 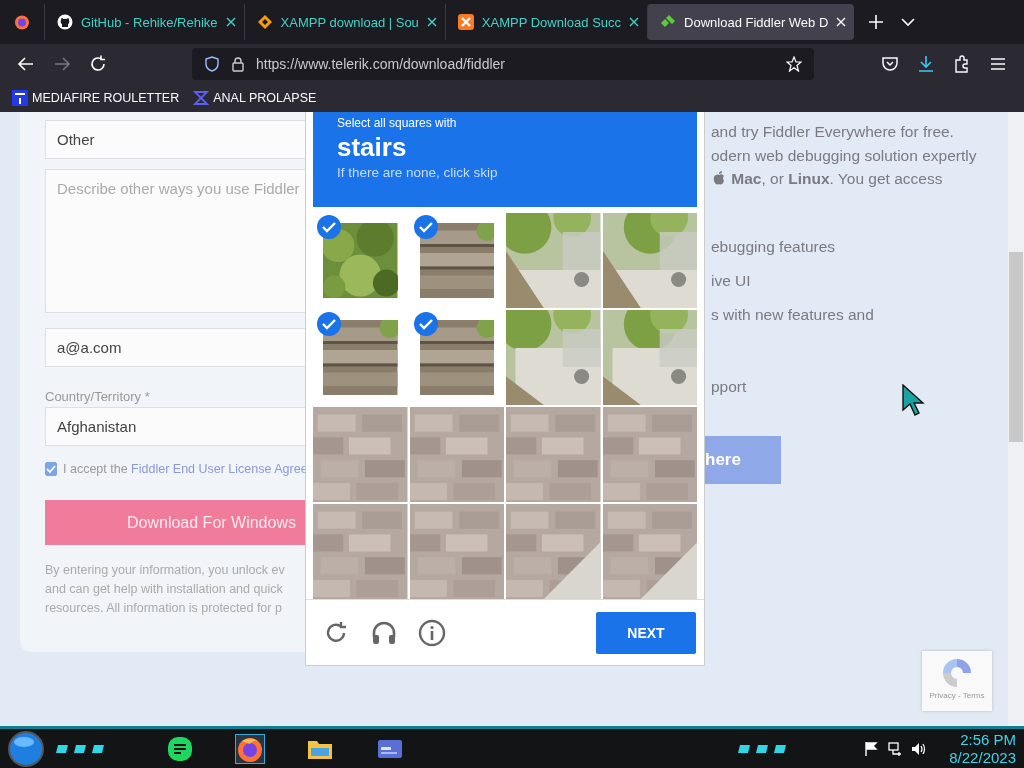 What do you see at coordinates (201, 98) in the screenshot?
I see `sigma-icon` at bounding box center [201, 98].